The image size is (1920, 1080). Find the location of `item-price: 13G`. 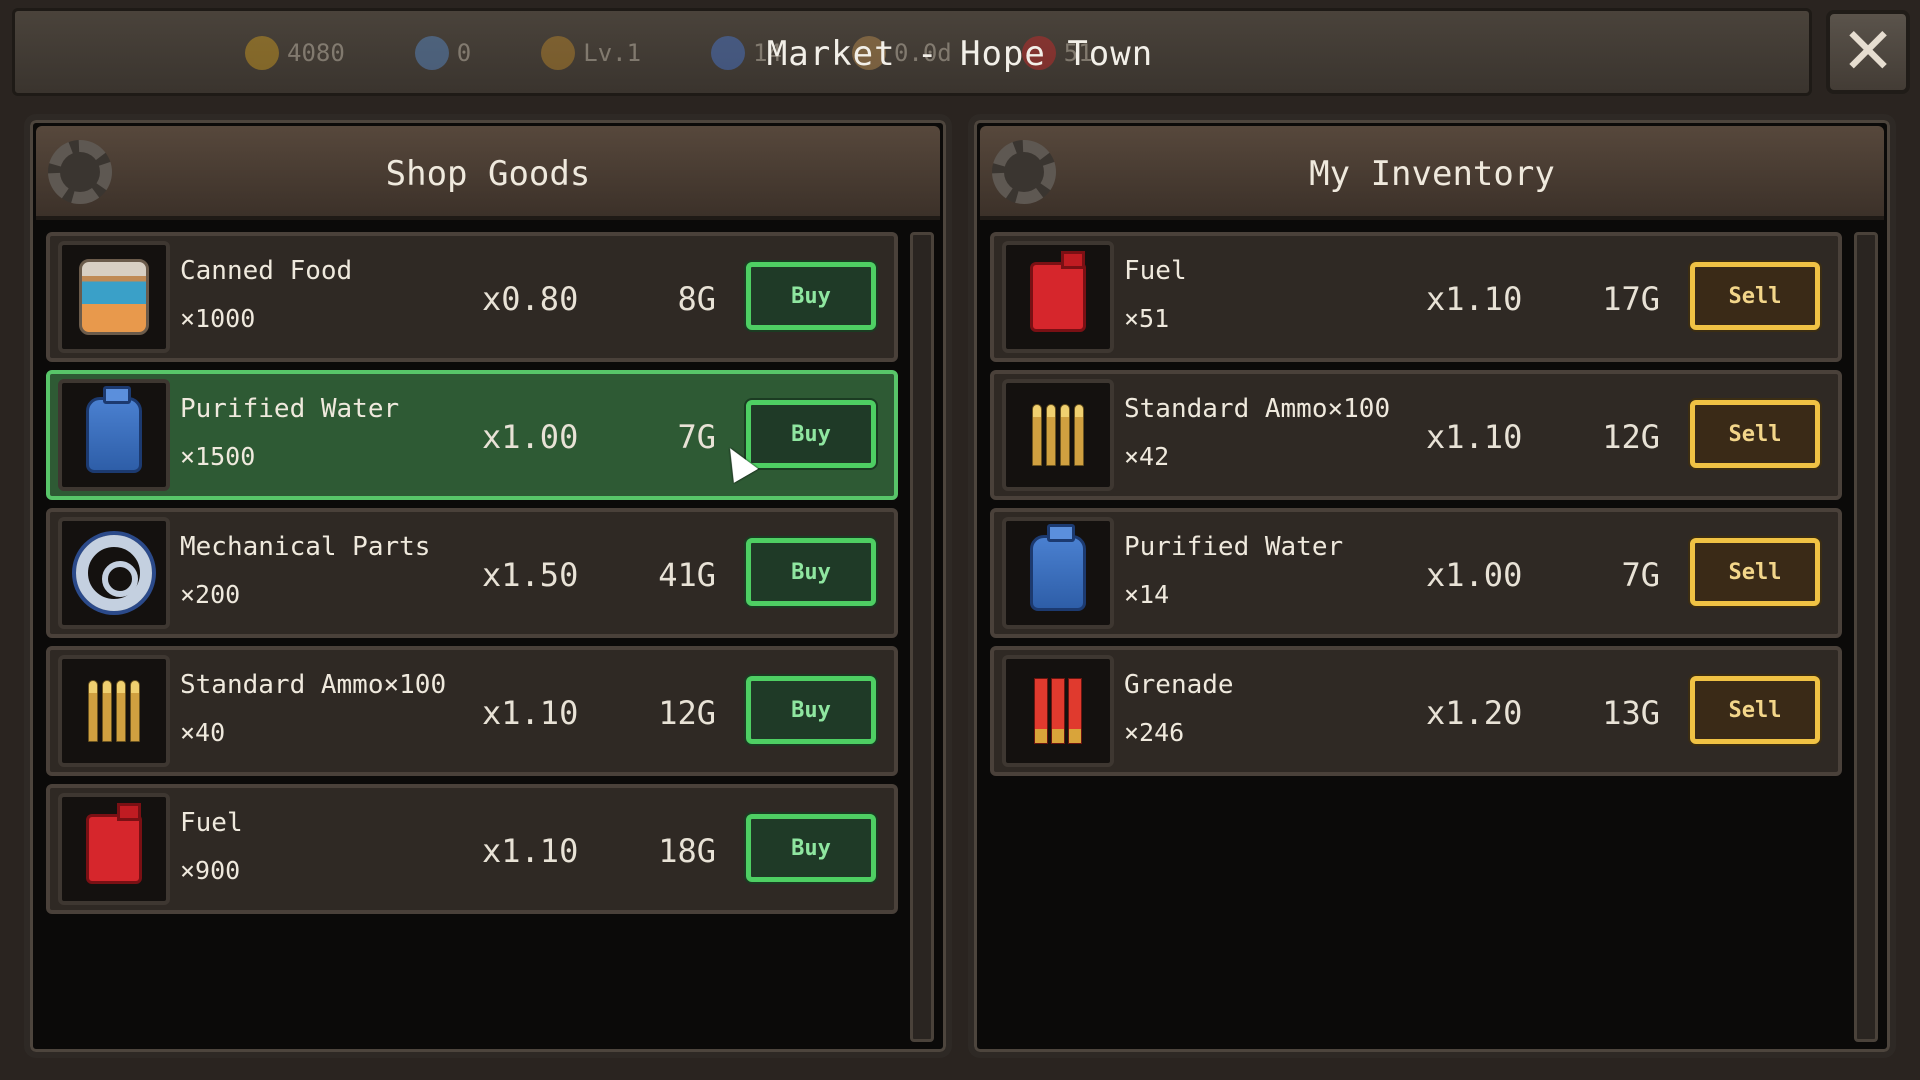

item-price: 13G is located at coordinates (1631, 713).